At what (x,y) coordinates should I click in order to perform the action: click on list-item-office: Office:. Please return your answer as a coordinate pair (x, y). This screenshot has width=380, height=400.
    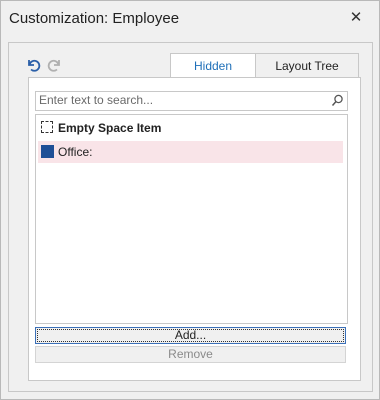
    Looking at the image, I should click on (190, 152).